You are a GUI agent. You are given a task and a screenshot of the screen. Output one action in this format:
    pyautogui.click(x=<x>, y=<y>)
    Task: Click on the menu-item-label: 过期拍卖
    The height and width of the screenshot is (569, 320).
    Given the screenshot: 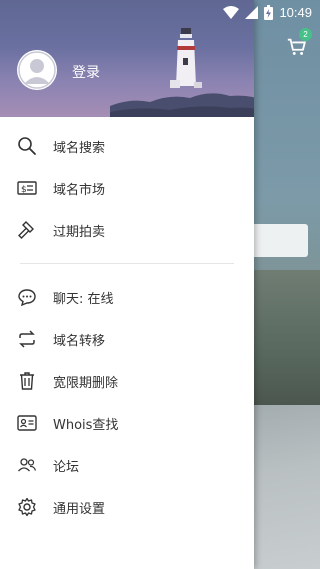 What is the action you would take?
    pyautogui.click(x=79, y=232)
    